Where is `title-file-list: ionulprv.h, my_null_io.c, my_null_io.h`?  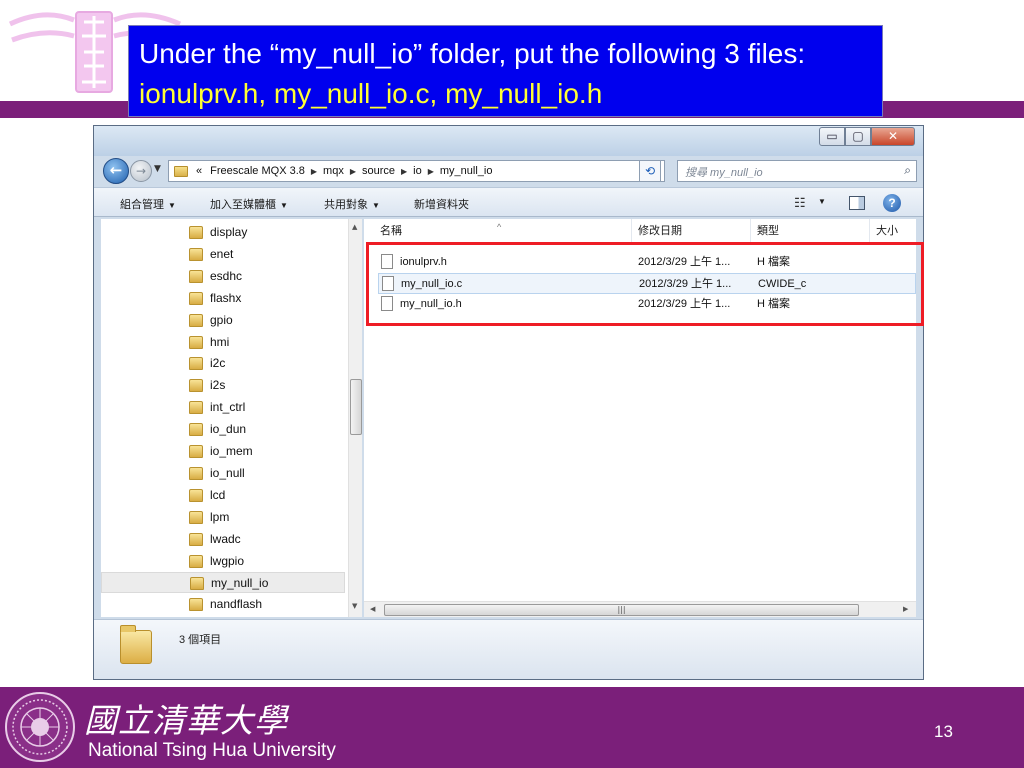 title-file-list: ionulprv.h, my_null_io.c, my_null_io.h is located at coordinates (371, 93).